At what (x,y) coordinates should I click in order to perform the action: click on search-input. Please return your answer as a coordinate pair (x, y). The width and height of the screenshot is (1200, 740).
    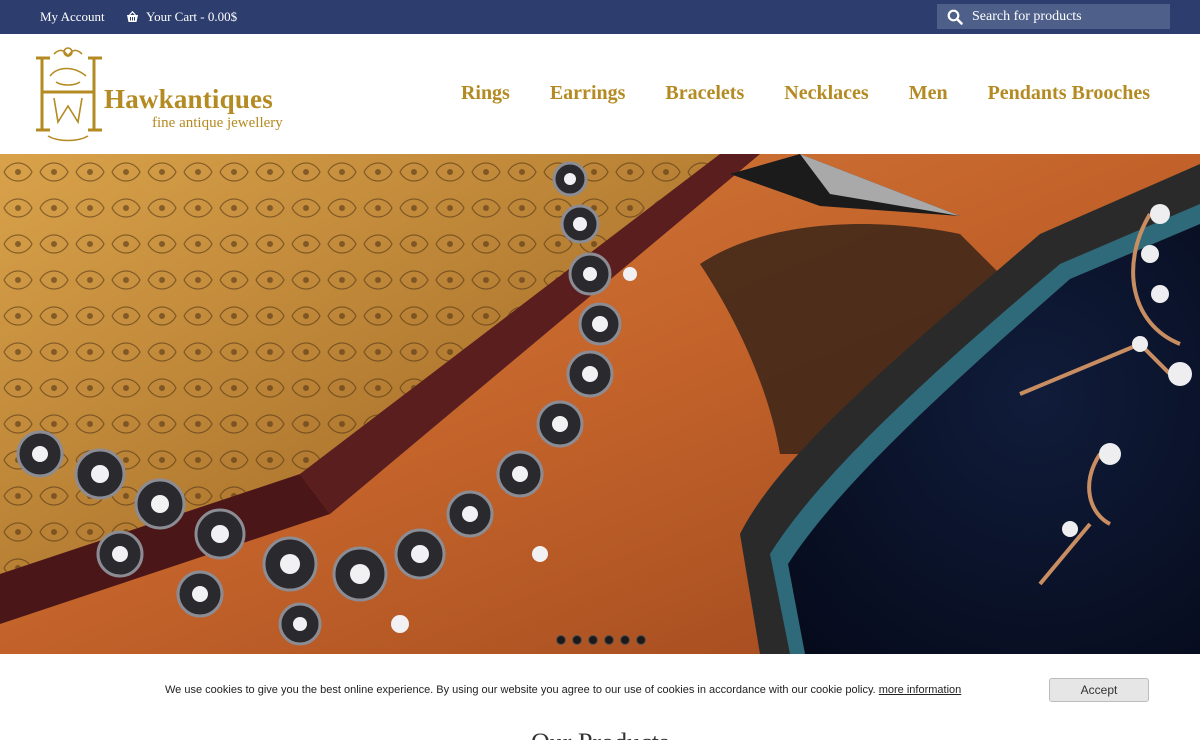
    Looking at the image, I should click on (1062, 16).